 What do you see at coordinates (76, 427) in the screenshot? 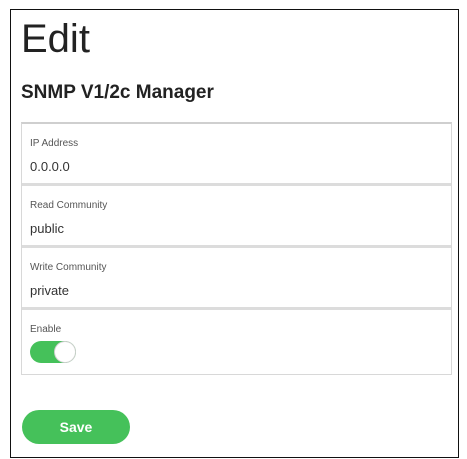
I see `save-button: Save` at bounding box center [76, 427].